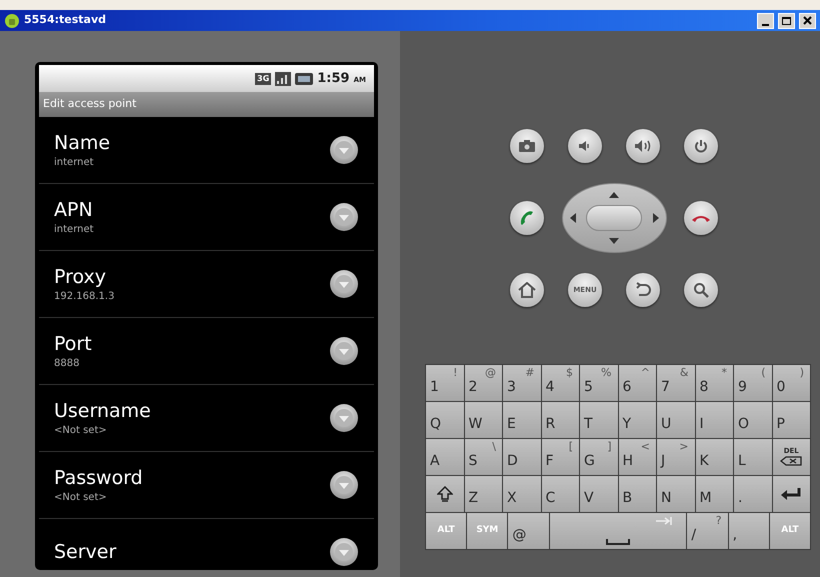 This screenshot has width=820, height=577. I want to click on setting-label: Proxy, so click(81, 276).